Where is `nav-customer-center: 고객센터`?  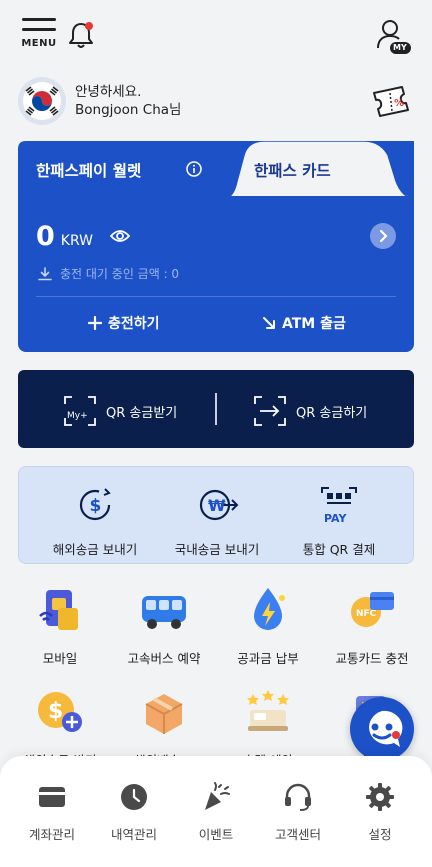 nav-customer-center: 고객센터 is located at coordinates (298, 812).